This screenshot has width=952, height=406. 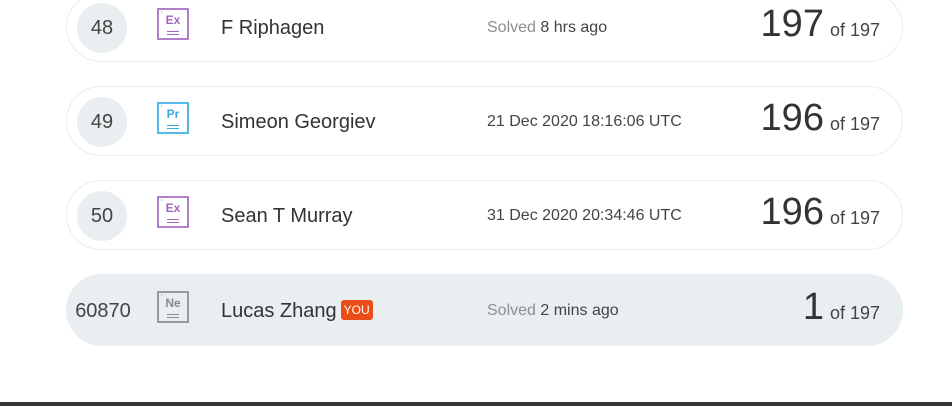 I want to click on level-element-icon: ' Pr, so click(x=173, y=118).